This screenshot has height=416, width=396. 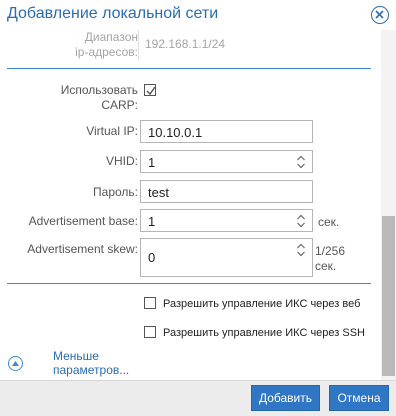 What do you see at coordinates (112, 131) in the screenshot?
I see `virtual-ip-label: Virtual IP:` at bounding box center [112, 131].